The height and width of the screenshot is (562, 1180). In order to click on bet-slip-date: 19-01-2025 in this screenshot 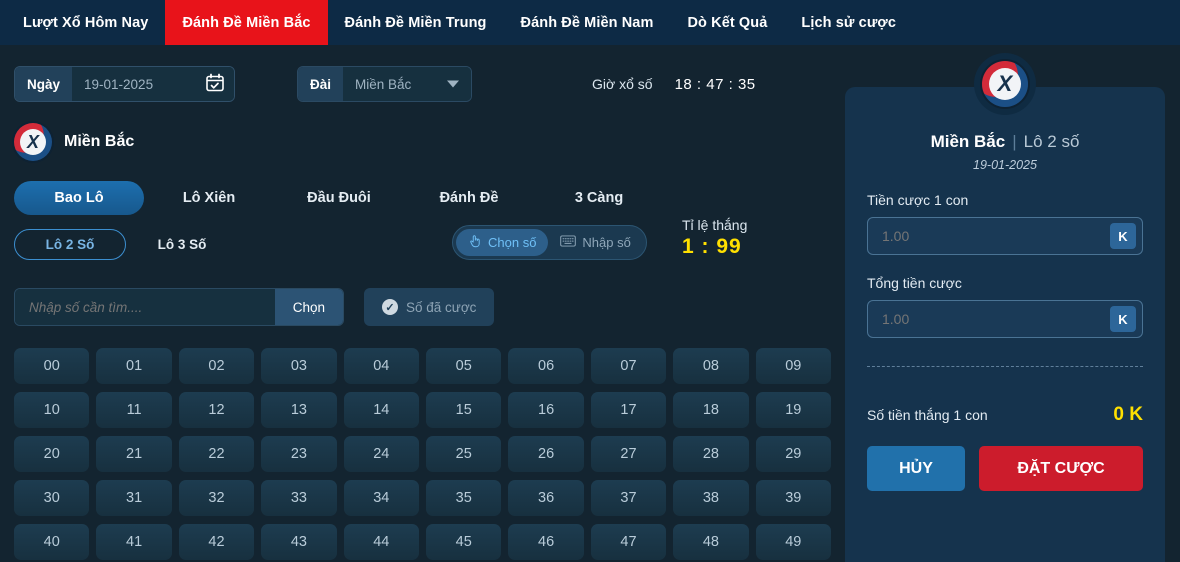, I will do `click(1005, 165)`.